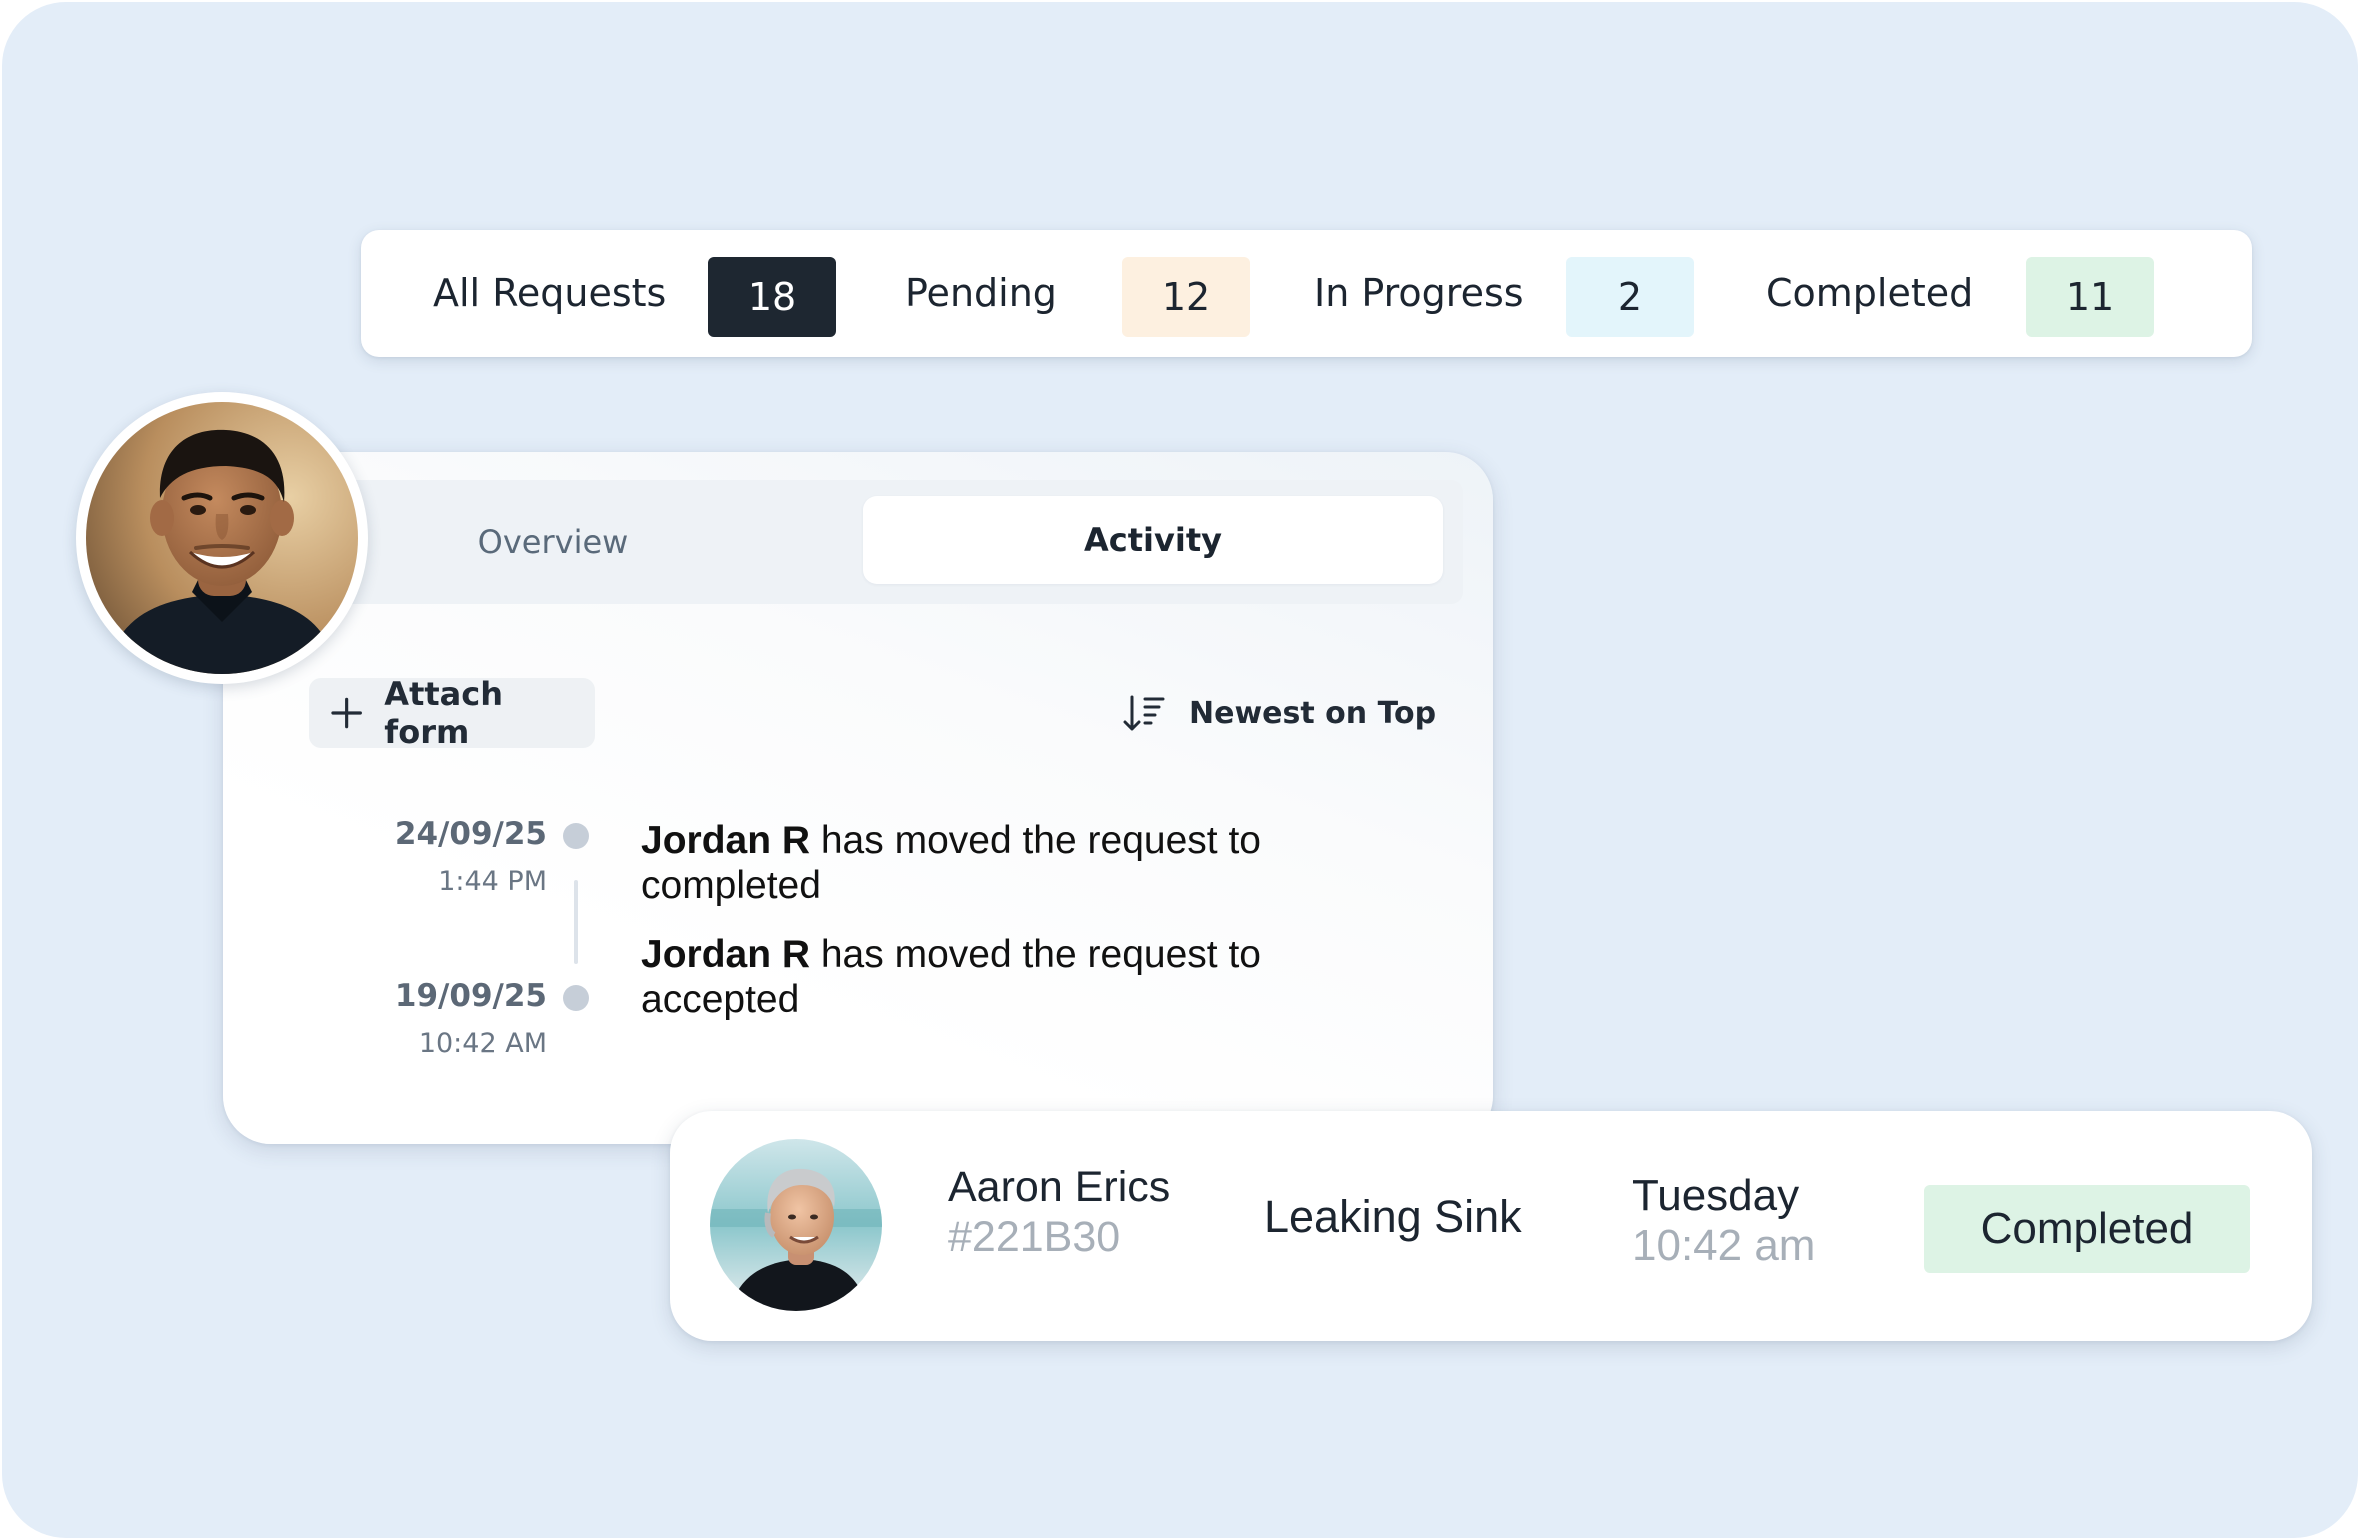 This screenshot has height=1540, width=2360. Describe the element at coordinates (470, 834) in the screenshot. I see `timeline-date: 24/09/25` at that location.